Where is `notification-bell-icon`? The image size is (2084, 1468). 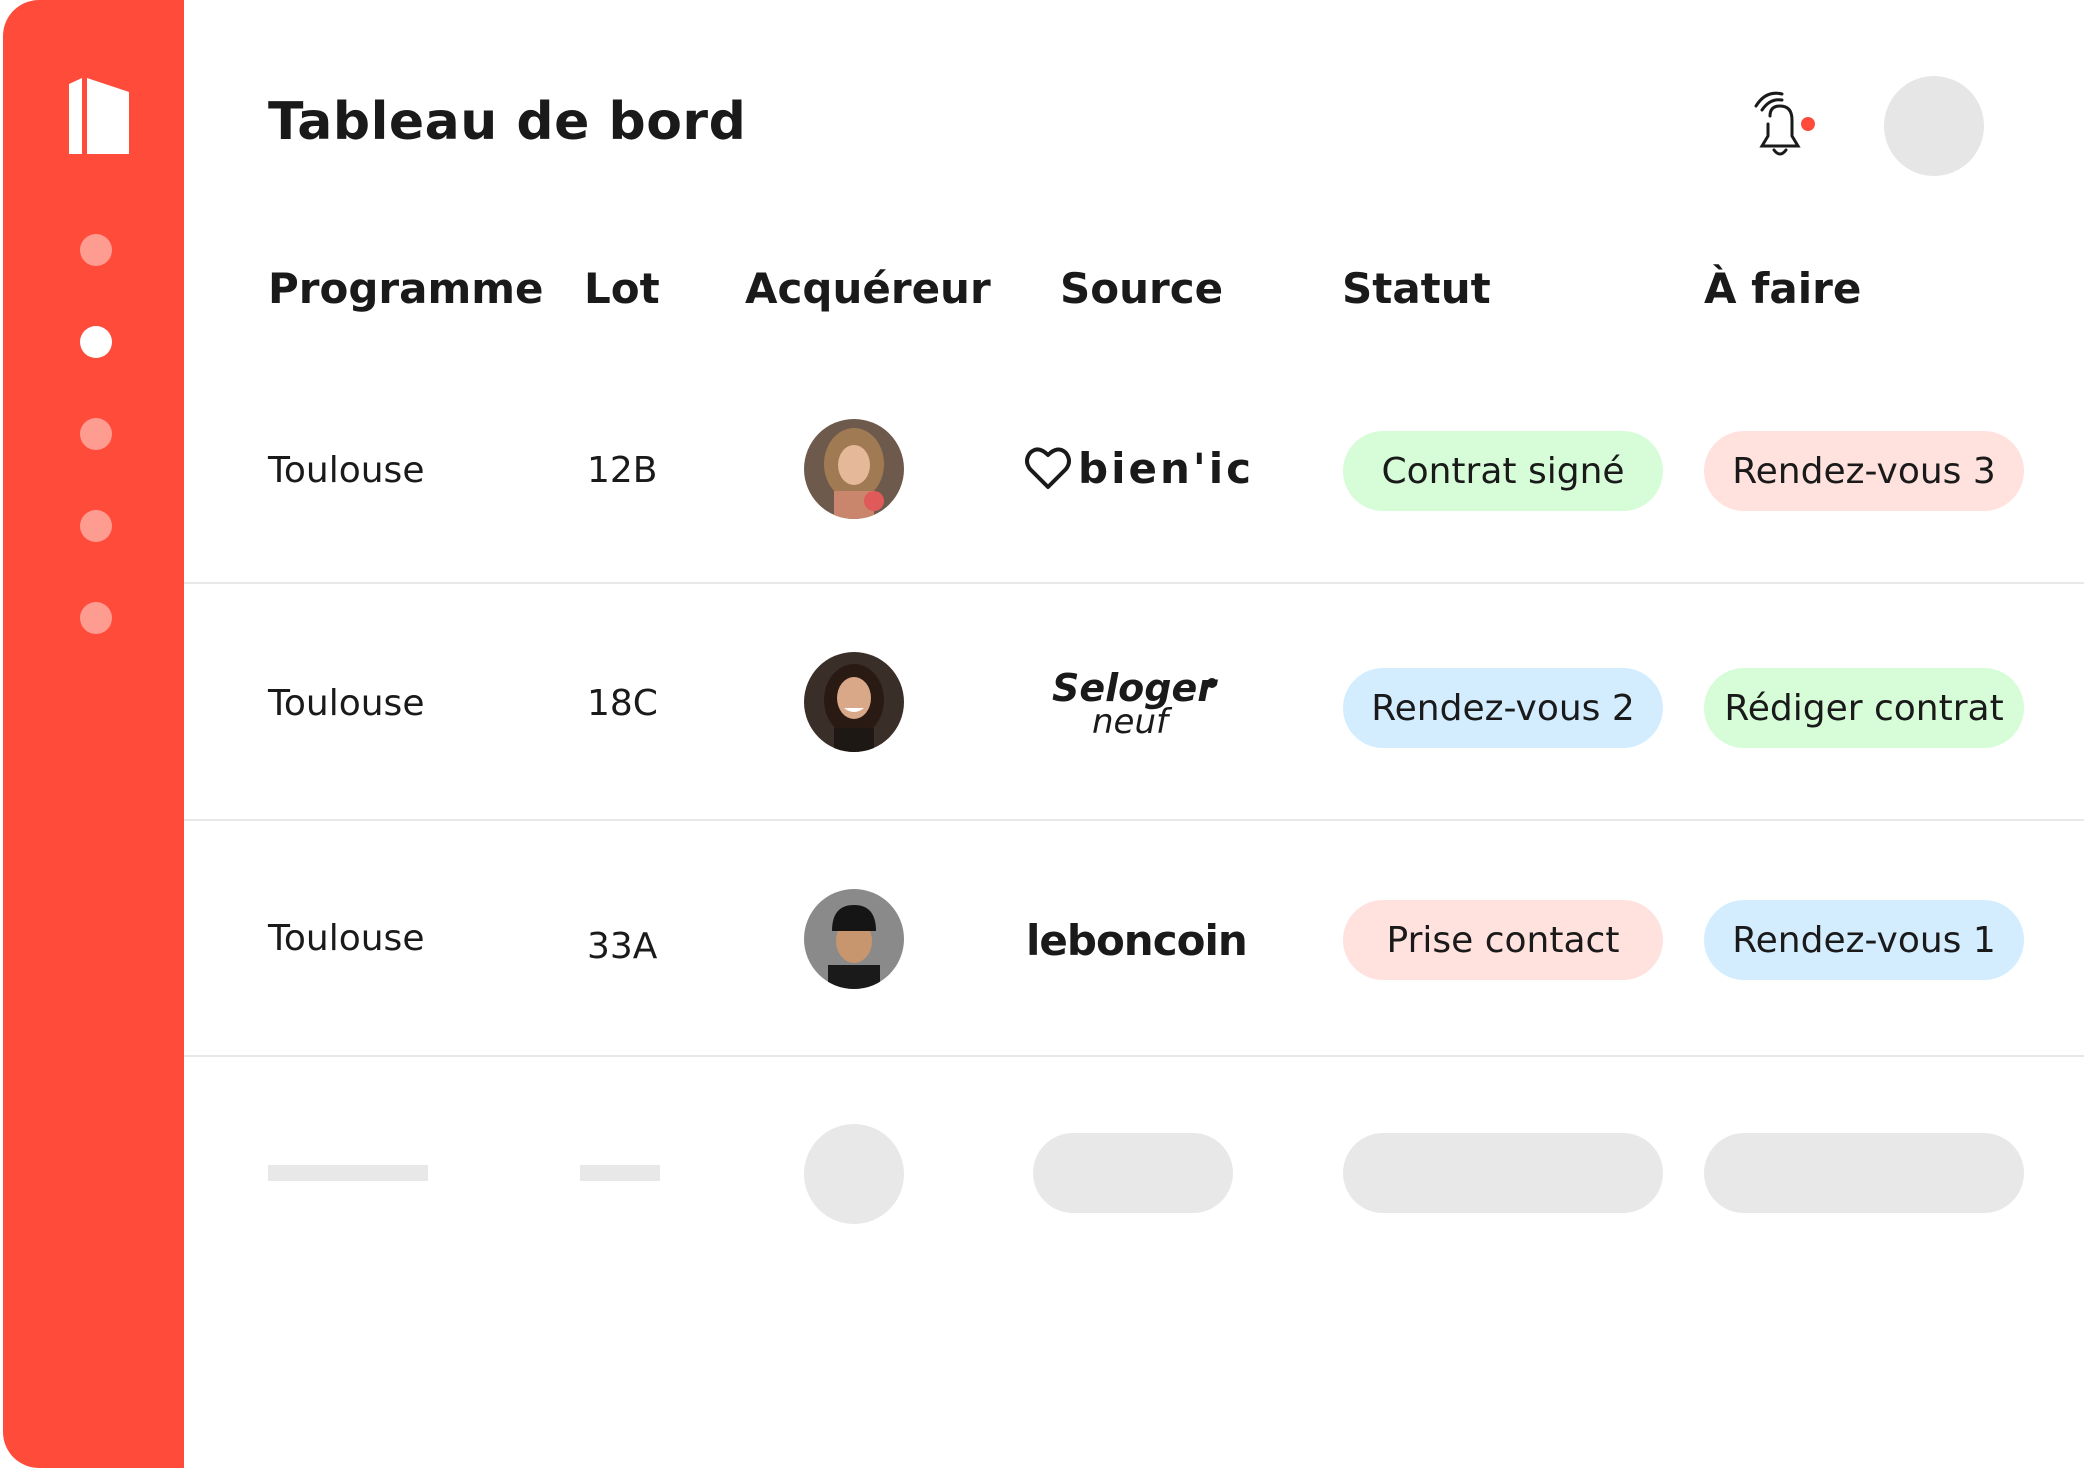
notification-bell-icon is located at coordinates (1784, 126).